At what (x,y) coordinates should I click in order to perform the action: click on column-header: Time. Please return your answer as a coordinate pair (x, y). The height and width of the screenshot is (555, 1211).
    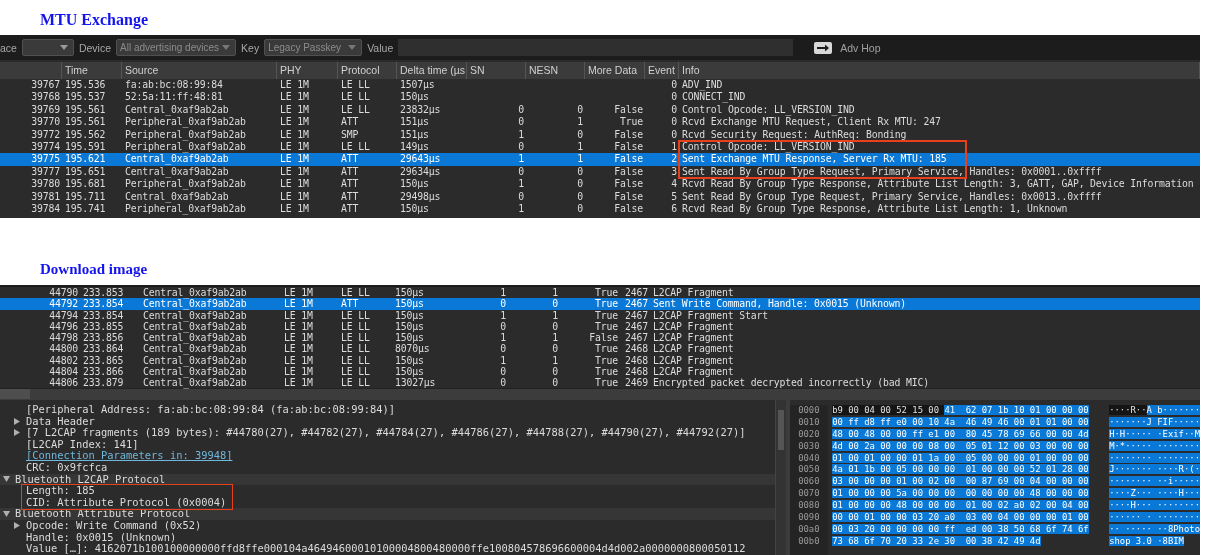
    Looking at the image, I should click on (92, 70).